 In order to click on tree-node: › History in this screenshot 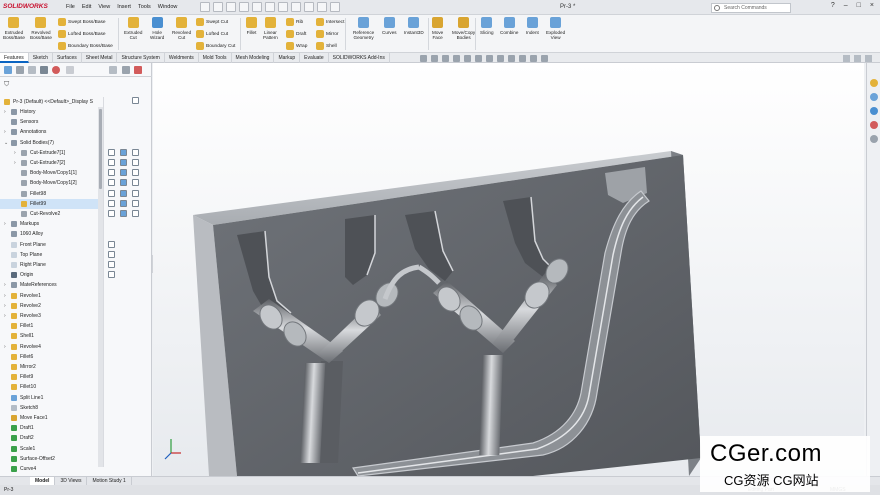, I will do `click(50, 112)`.